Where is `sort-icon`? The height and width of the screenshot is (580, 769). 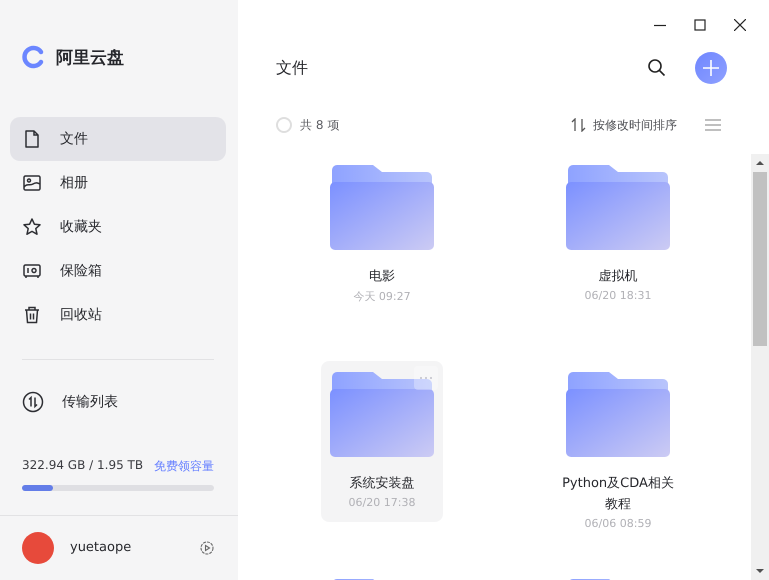 sort-icon is located at coordinates (579, 125).